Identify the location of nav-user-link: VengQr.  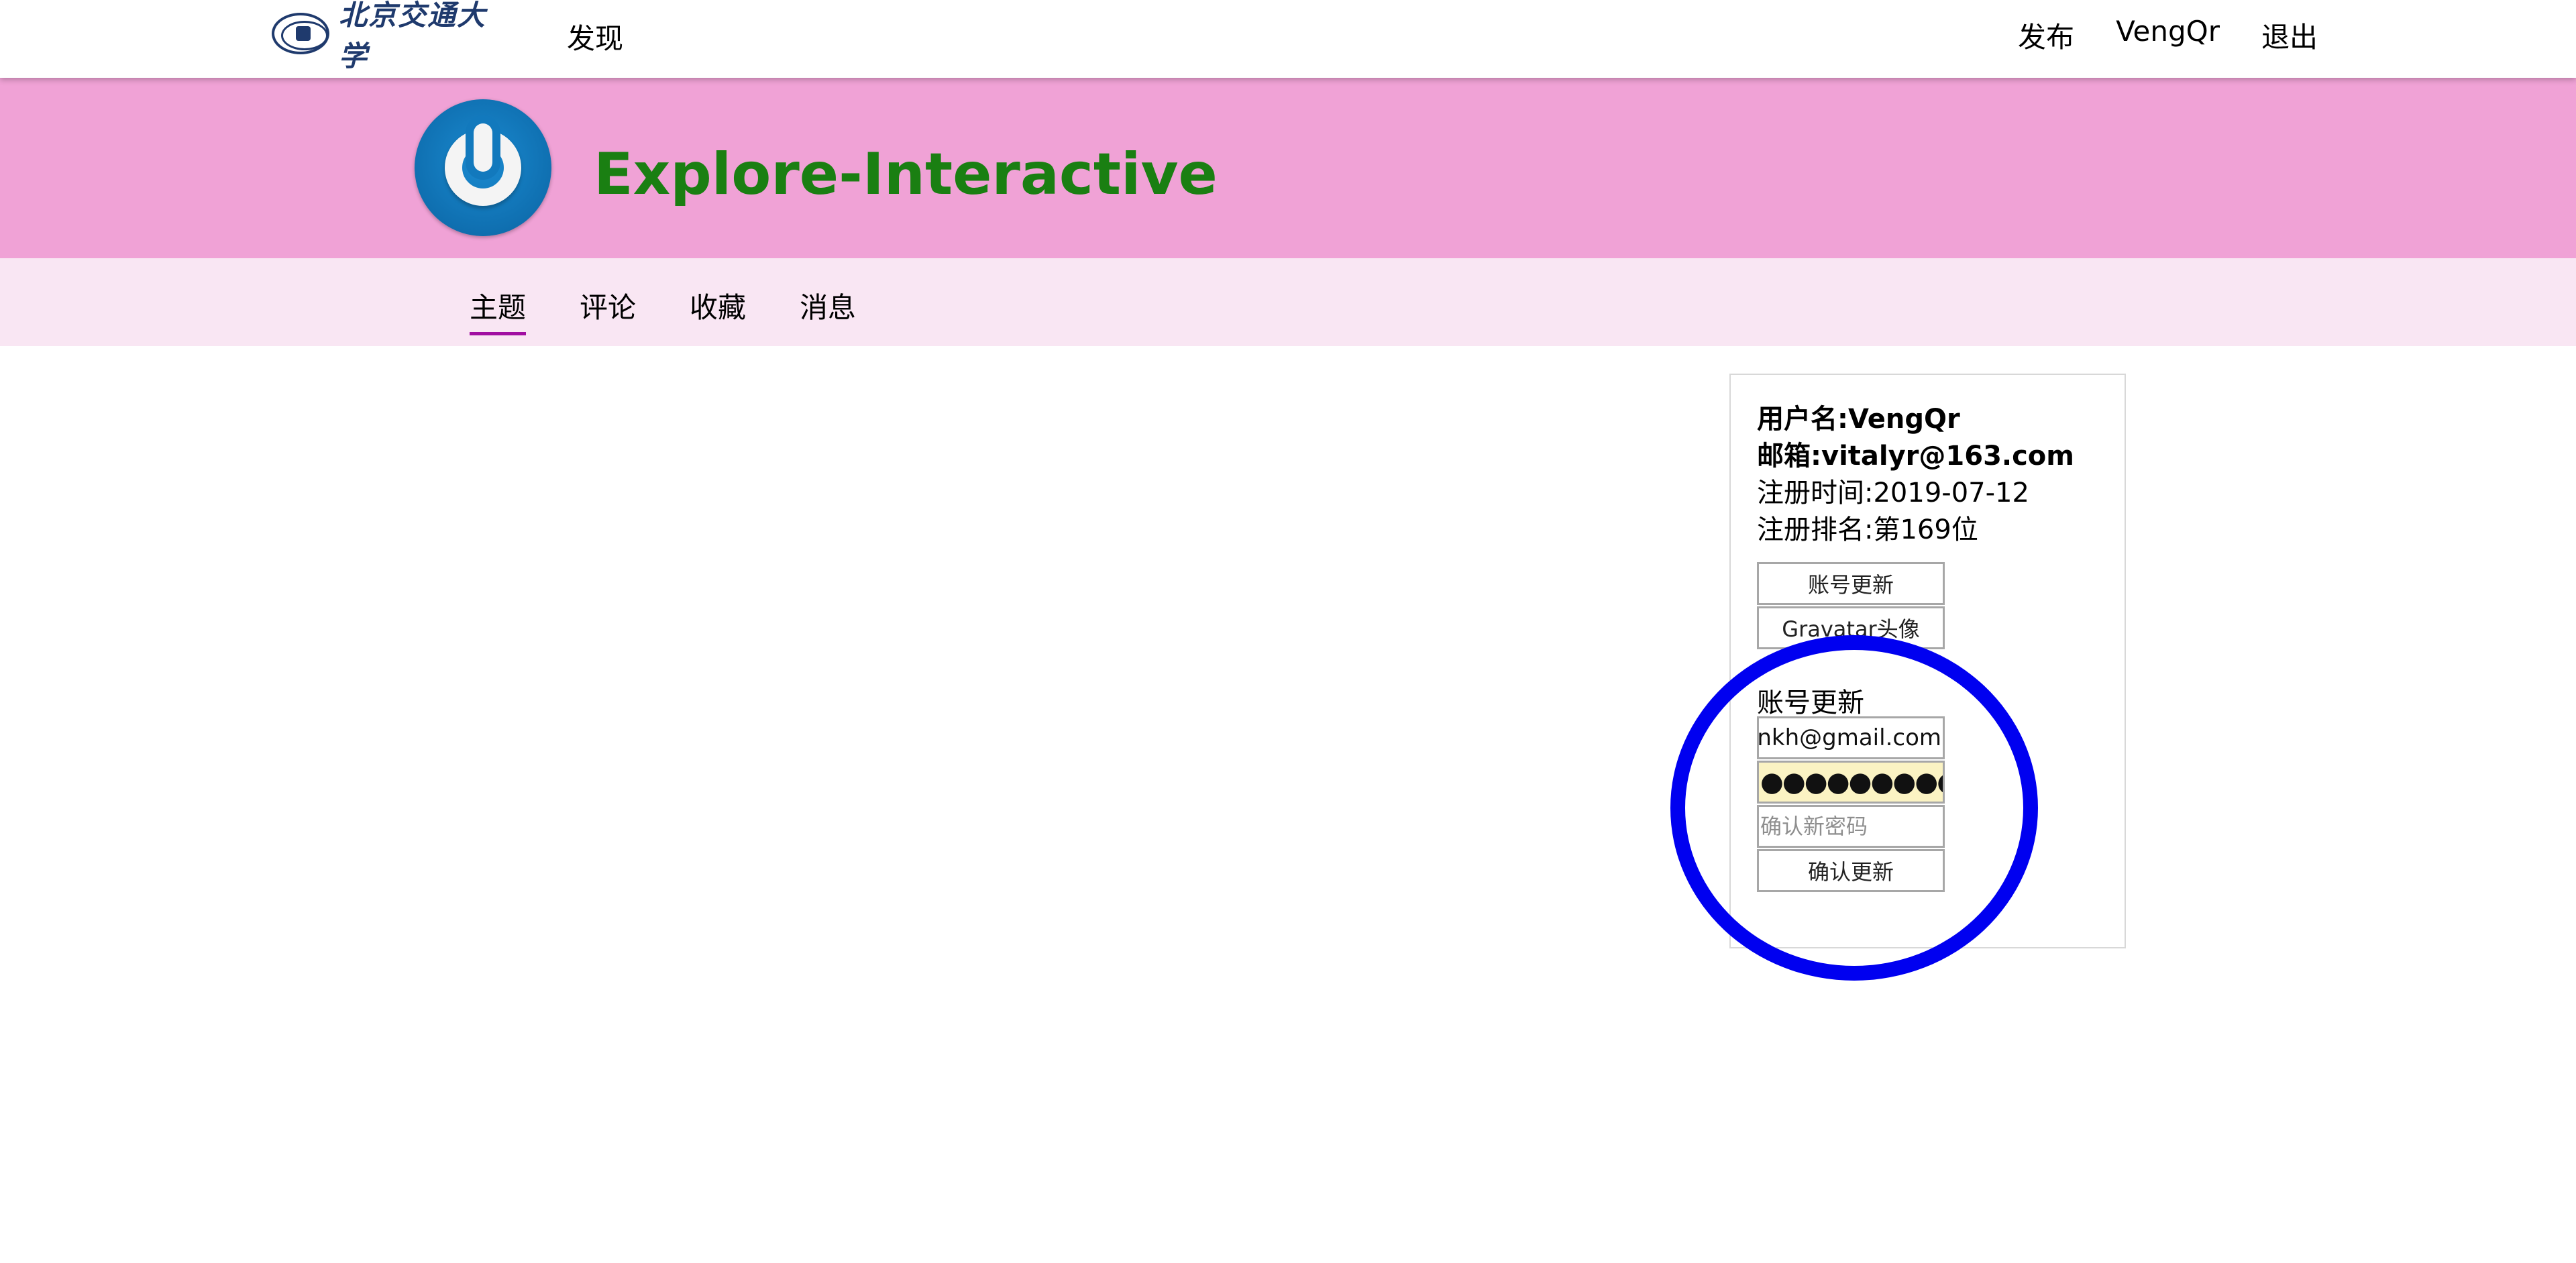
(2168, 35).